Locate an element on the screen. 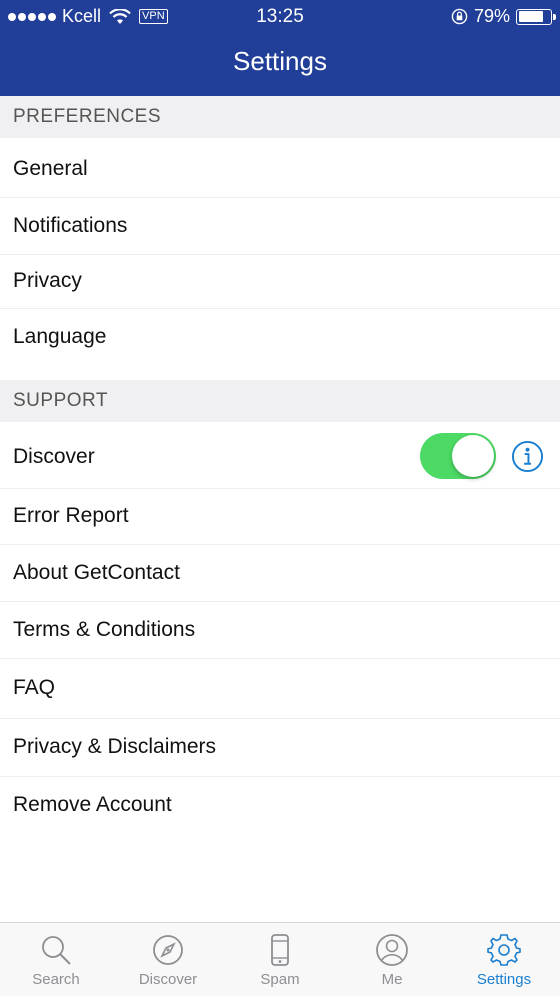 Image resolution: width=560 pixels, height=996 pixels. tab-settings: Settings is located at coordinates (504, 959).